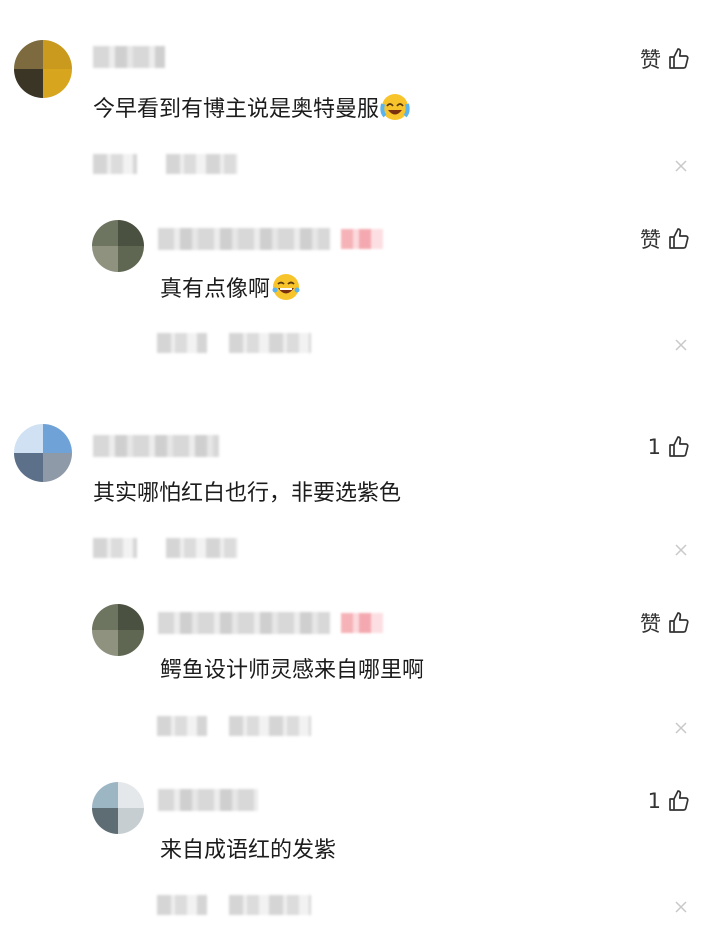  Describe the element at coordinates (395, 107) in the screenshot. I see `crying-laughing-face-icon` at that location.